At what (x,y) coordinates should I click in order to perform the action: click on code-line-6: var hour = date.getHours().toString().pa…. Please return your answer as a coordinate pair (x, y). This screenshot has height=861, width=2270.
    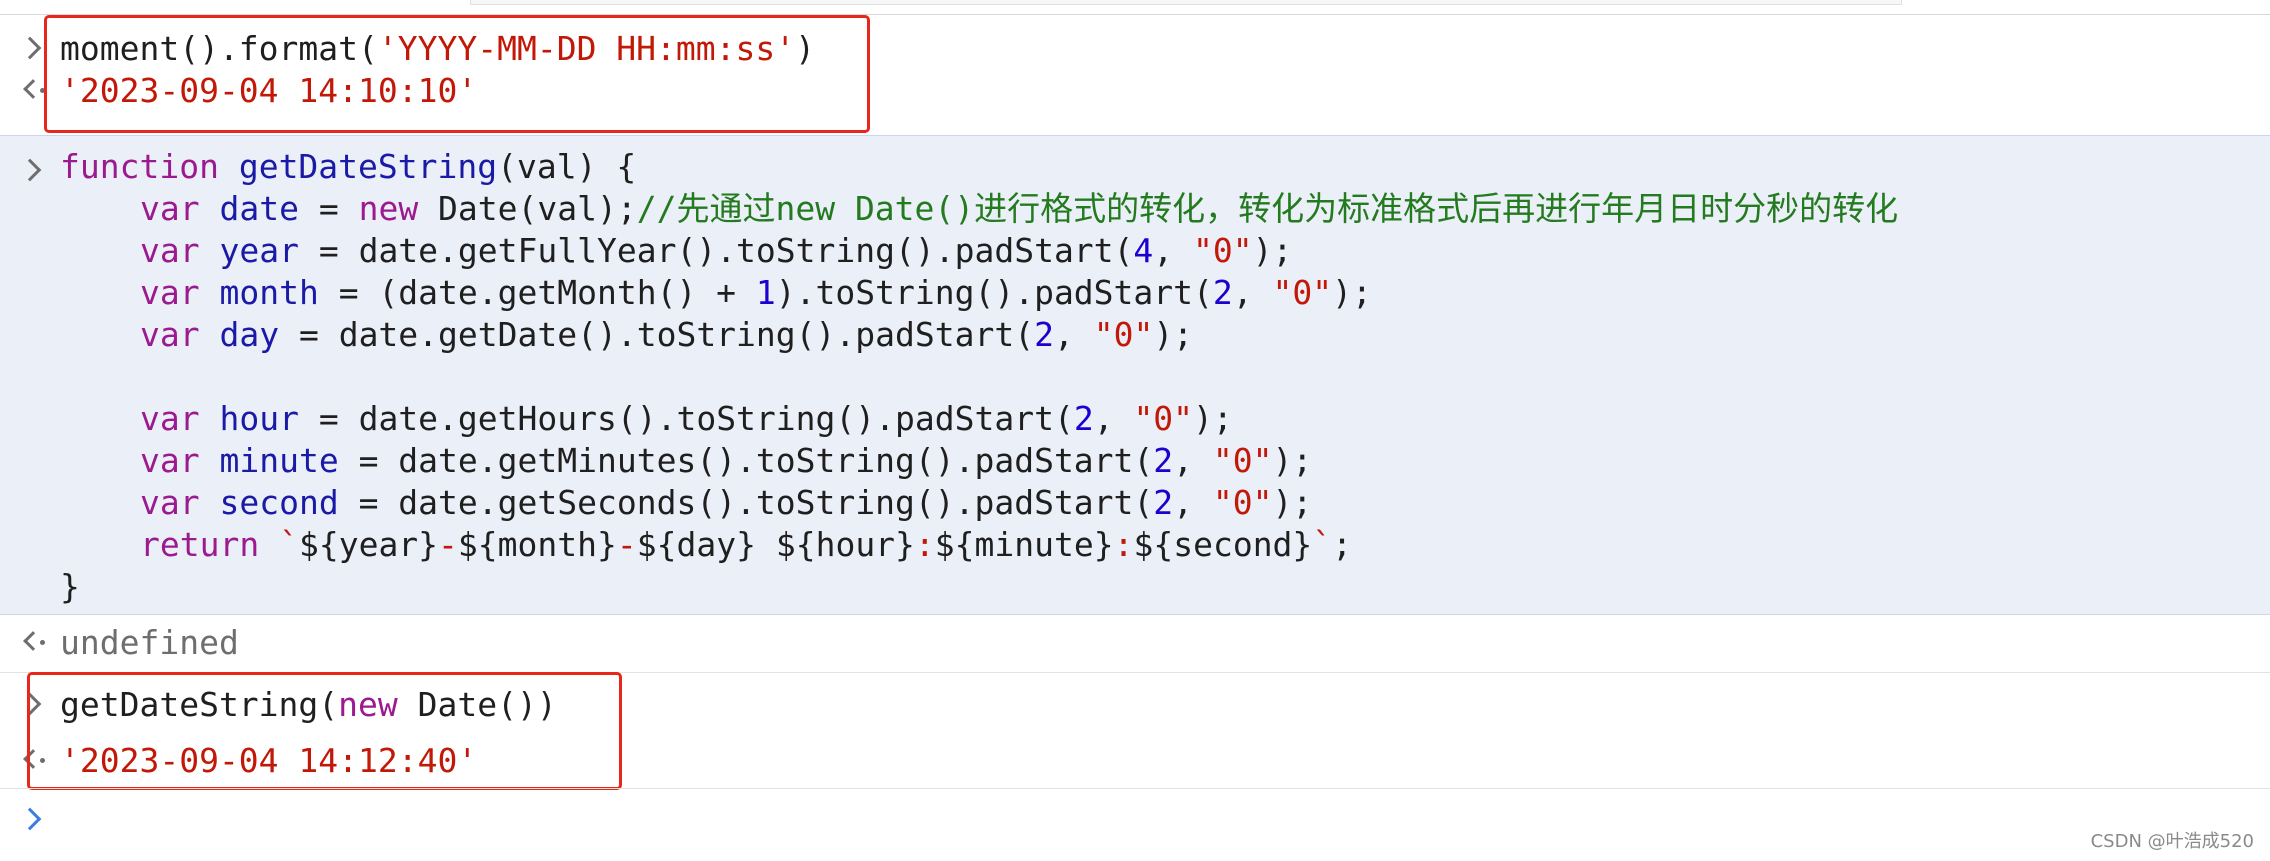
    Looking at the image, I should click on (686, 418).